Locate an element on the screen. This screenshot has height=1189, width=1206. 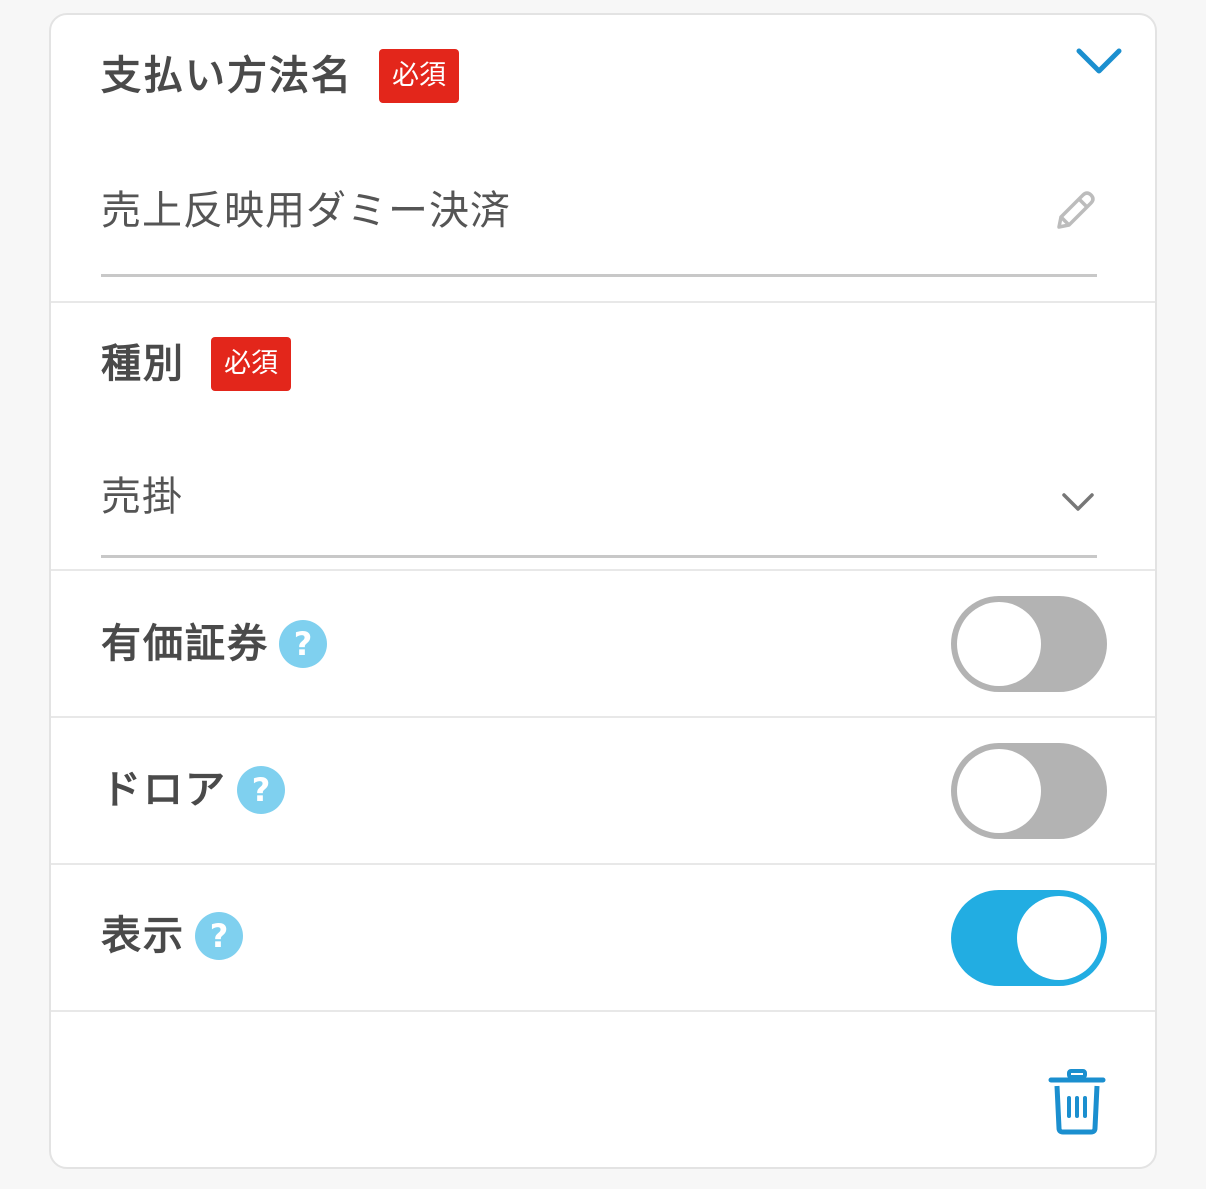
type-value: 売掛 is located at coordinates (142, 497).